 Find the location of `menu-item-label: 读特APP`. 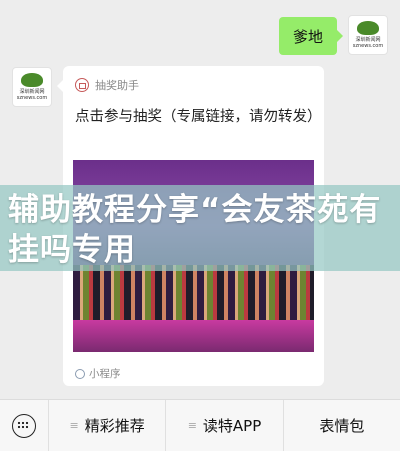

menu-item-label: 读特APP is located at coordinates (232, 426).